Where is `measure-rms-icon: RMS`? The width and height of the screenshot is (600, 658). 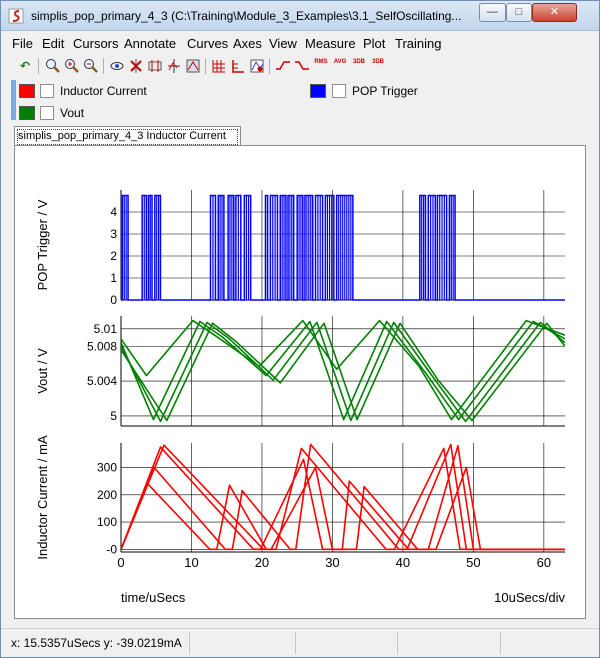
measure-rms-icon: RMS is located at coordinates (321, 66).